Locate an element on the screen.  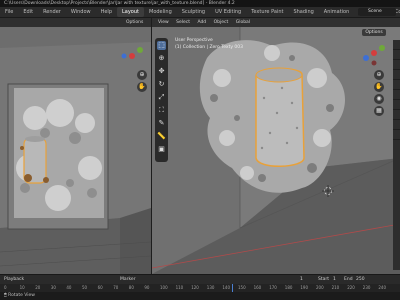
ruler-tick: 150 is located at coordinates (242, 287).